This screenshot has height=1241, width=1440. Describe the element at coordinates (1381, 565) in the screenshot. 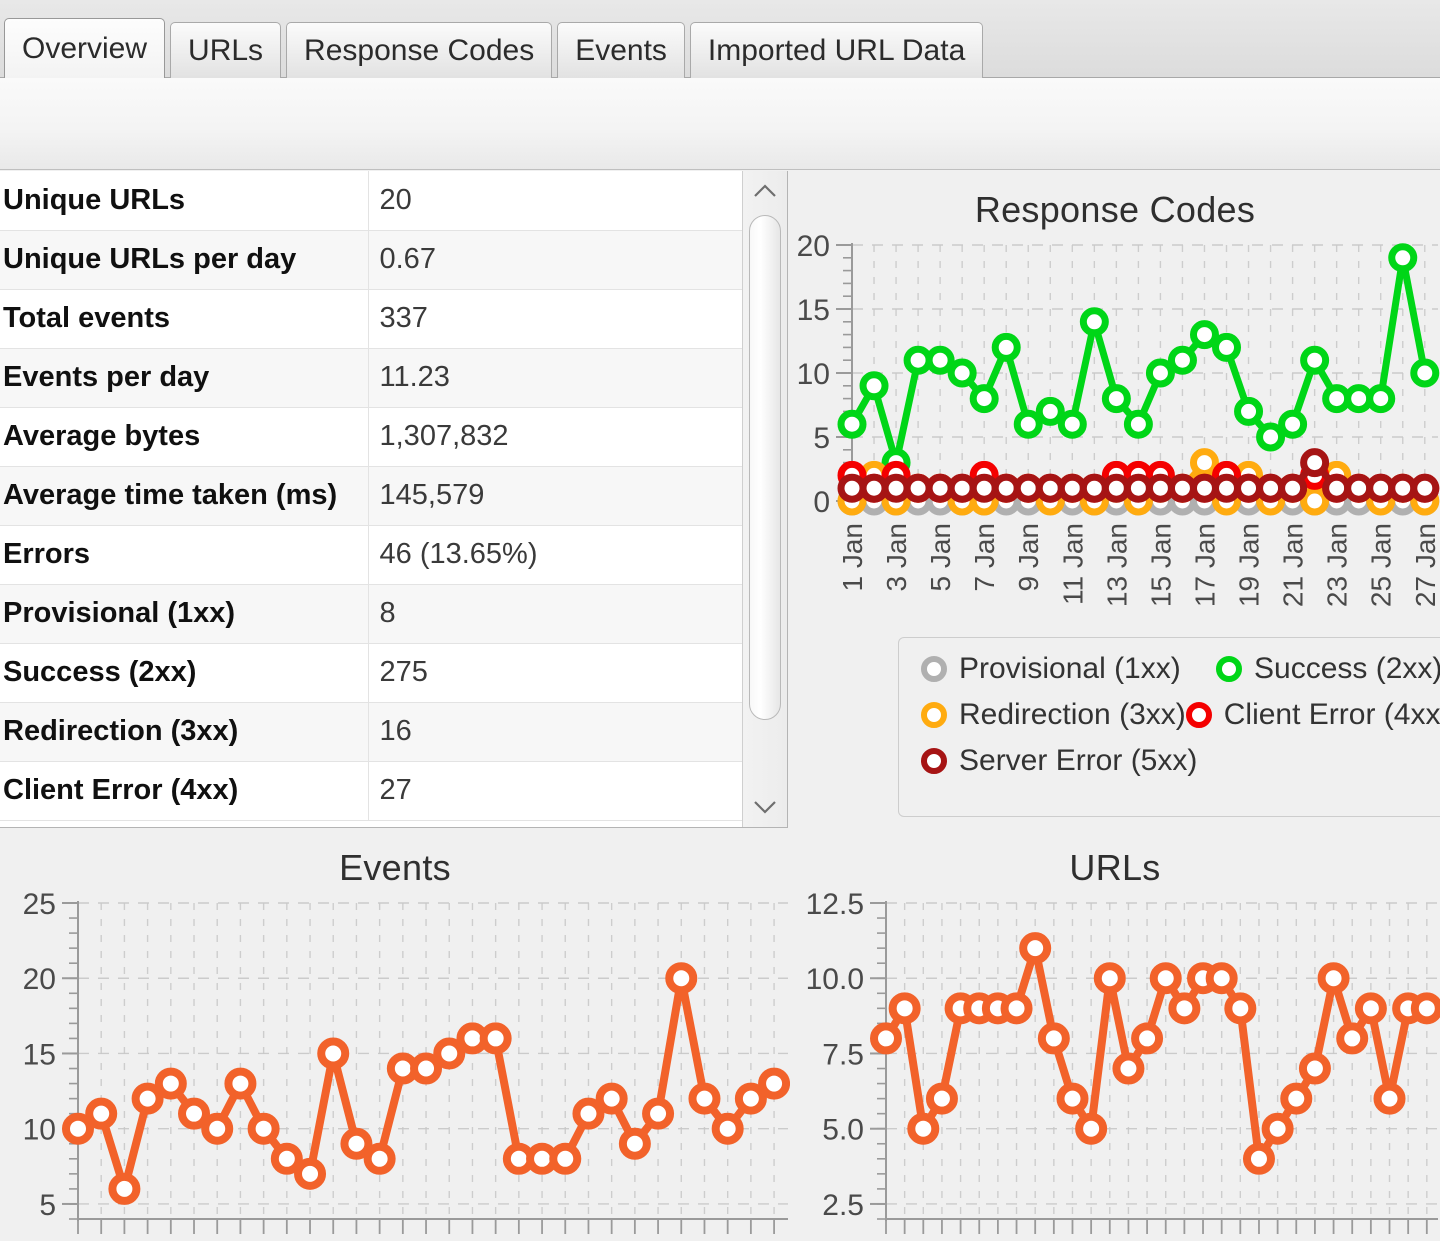

I see `svg-text: 25 Jan` at that location.